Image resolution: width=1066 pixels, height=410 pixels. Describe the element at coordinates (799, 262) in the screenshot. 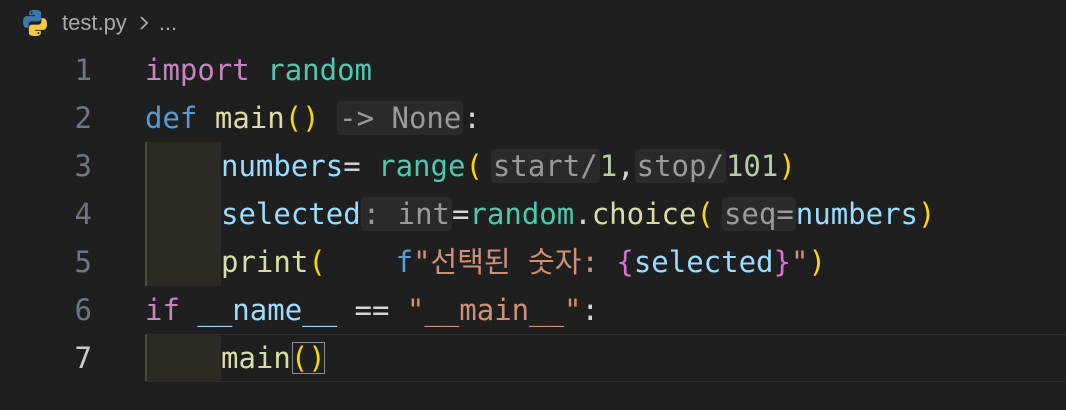

I see `code-token: "` at that location.